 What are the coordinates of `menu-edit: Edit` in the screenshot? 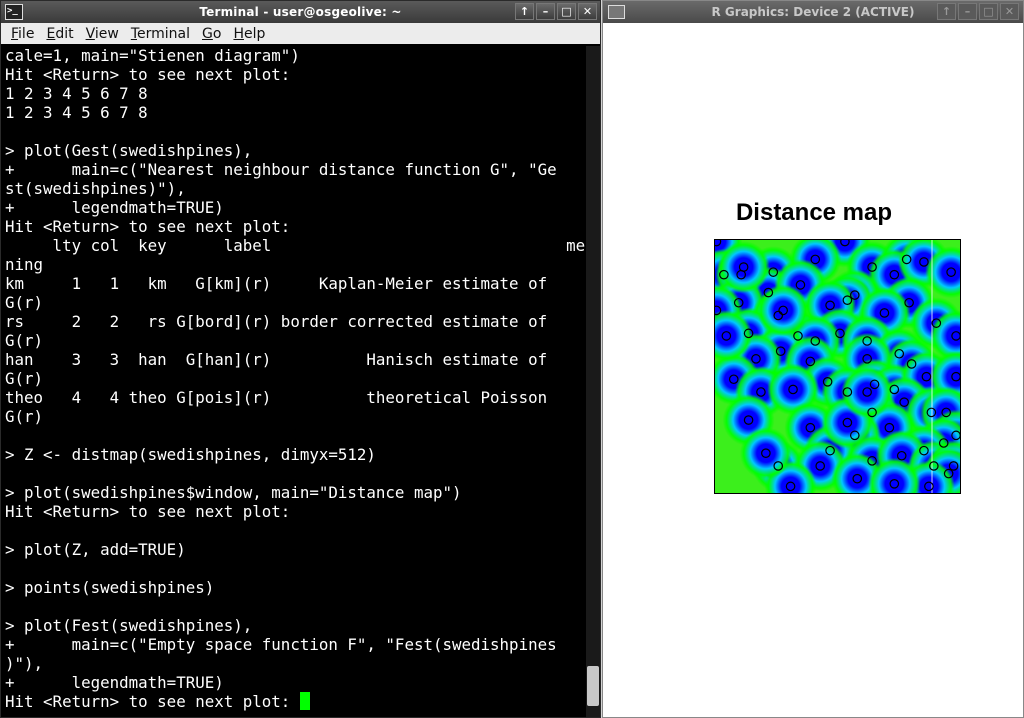 It's located at (59, 34).